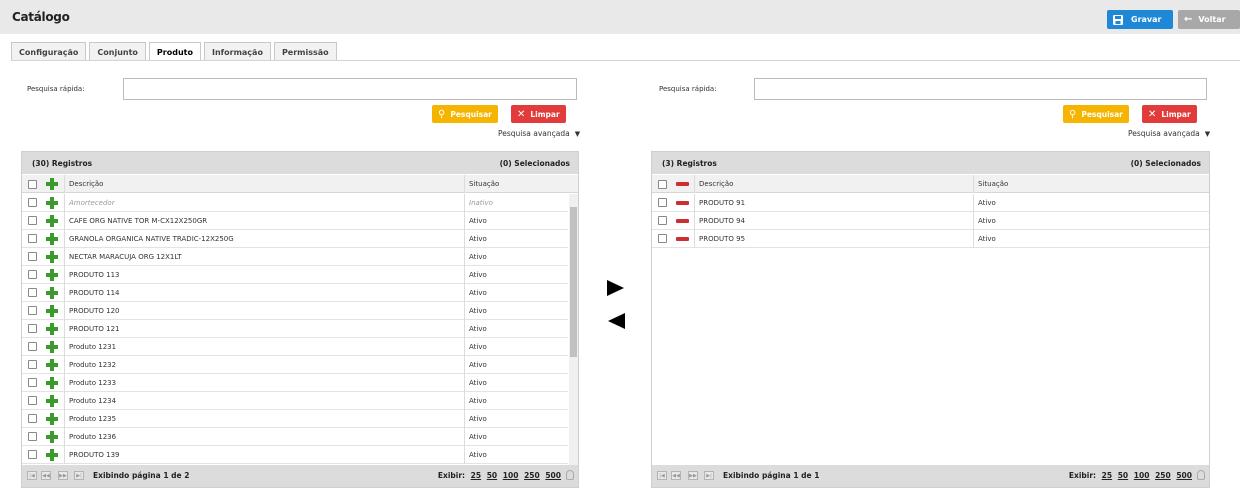 The height and width of the screenshot is (502, 1240). I want to click on left-table-row: PRODUTO 121 Ativo, so click(295, 329).